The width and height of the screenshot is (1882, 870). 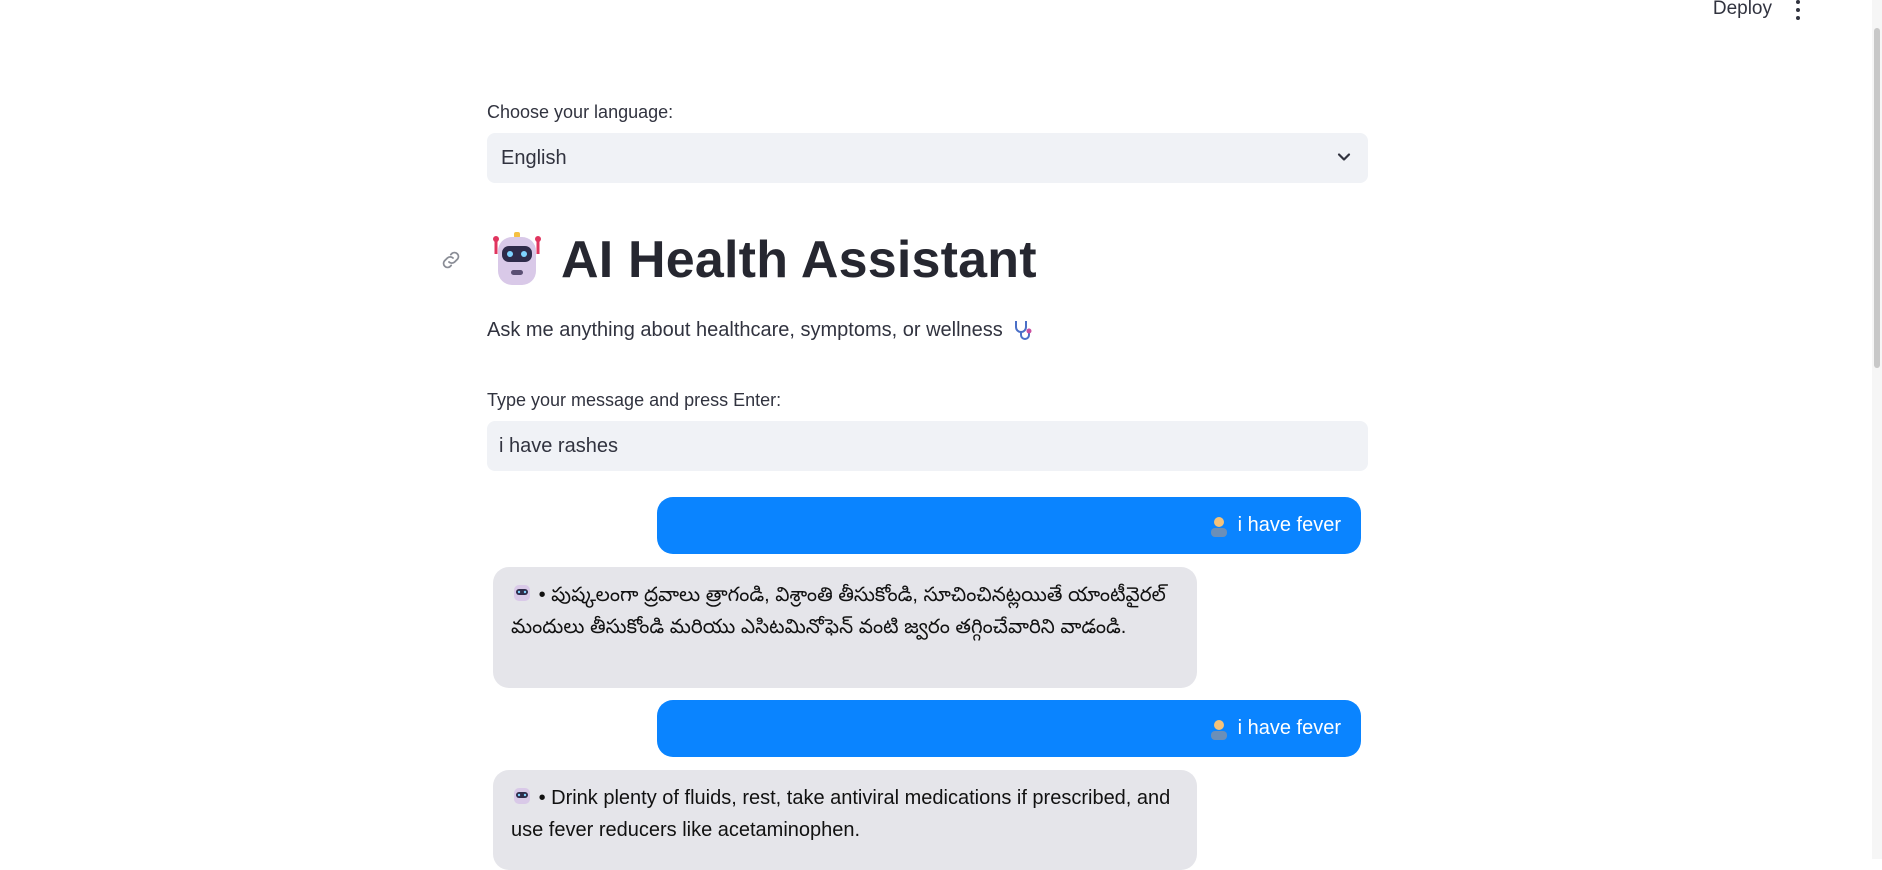 What do you see at coordinates (1877, 198) in the screenshot?
I see `scroll-thumb` at bounding box center [1877, 198].